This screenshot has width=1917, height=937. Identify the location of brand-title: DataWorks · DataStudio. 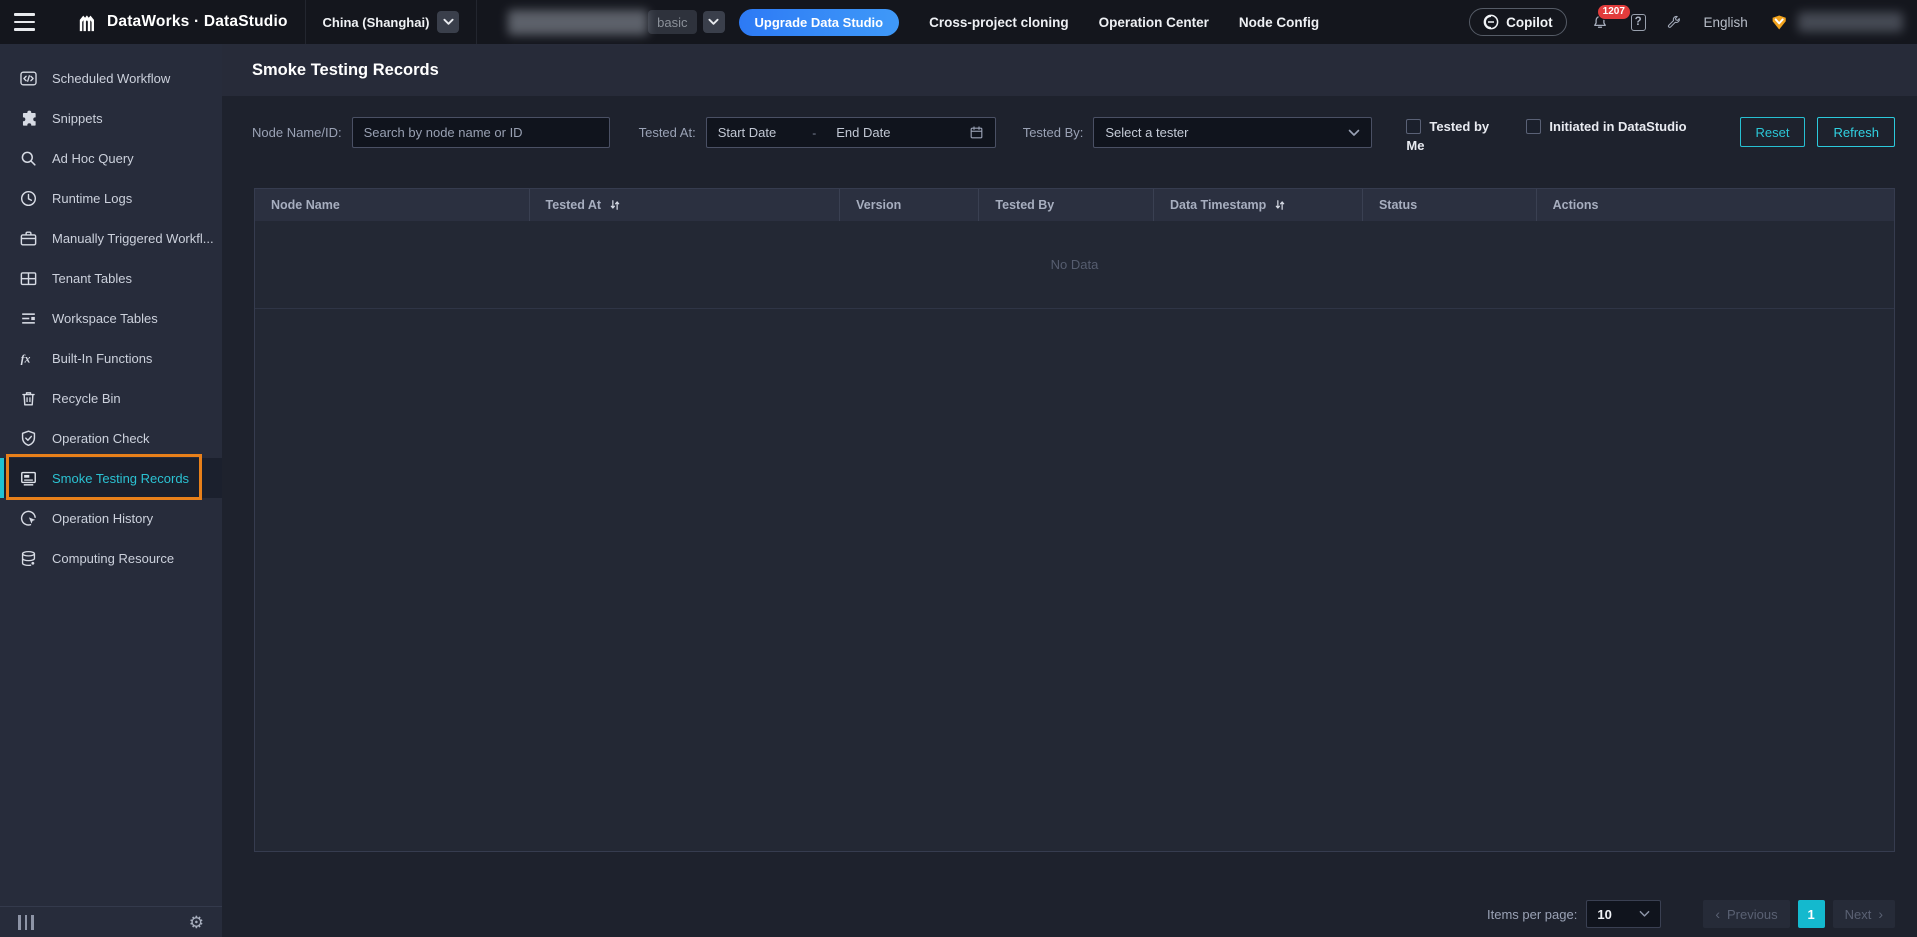
(197, 21).